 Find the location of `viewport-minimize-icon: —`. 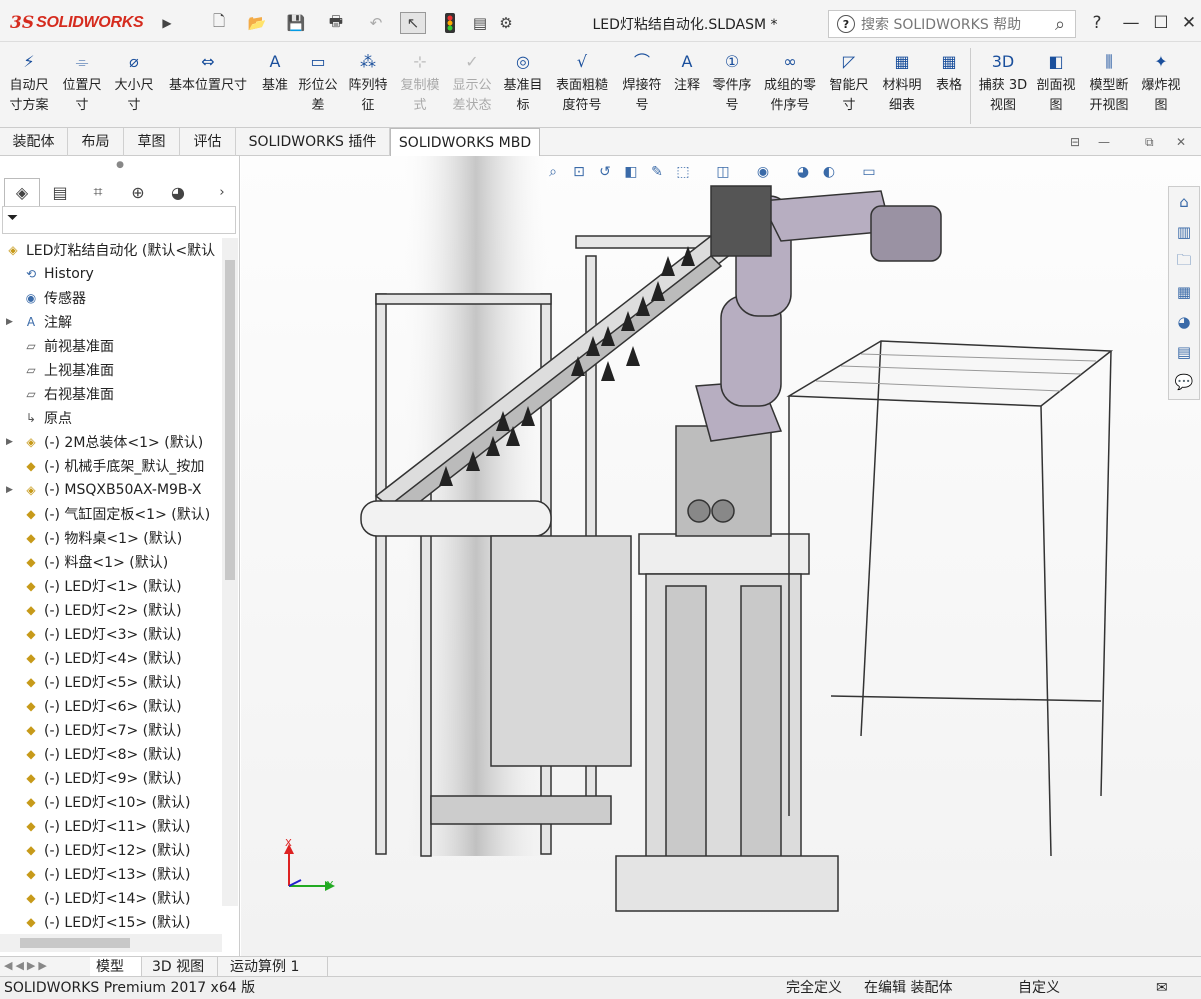

viewport-minimize-icon: — is located at coordinates (1104, 142).